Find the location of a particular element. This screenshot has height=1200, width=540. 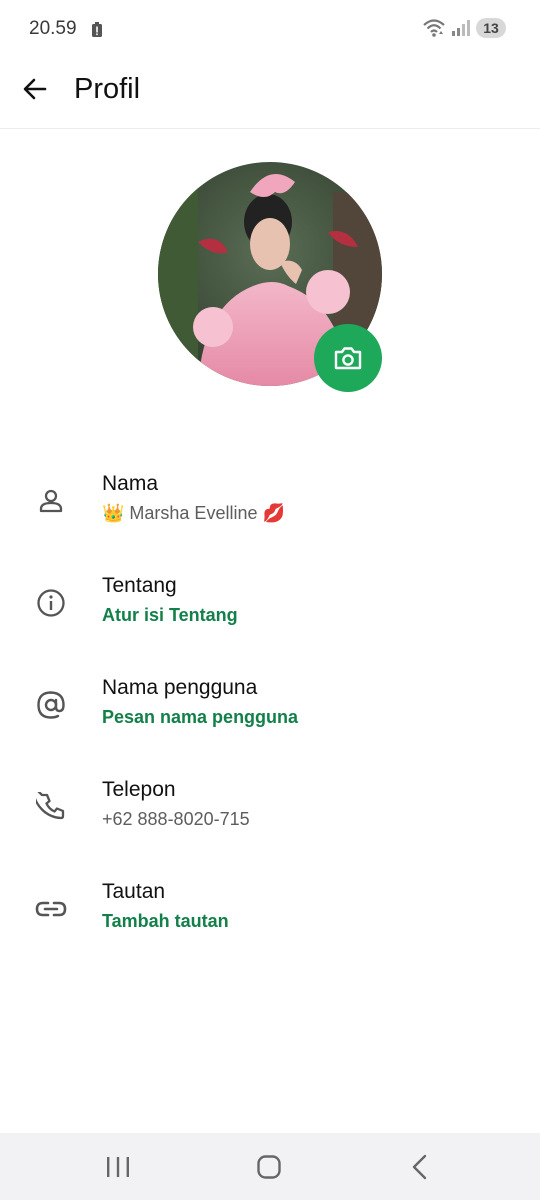

field-row-link: Tautan Tambah tautan is located at coordinates (270, 909).